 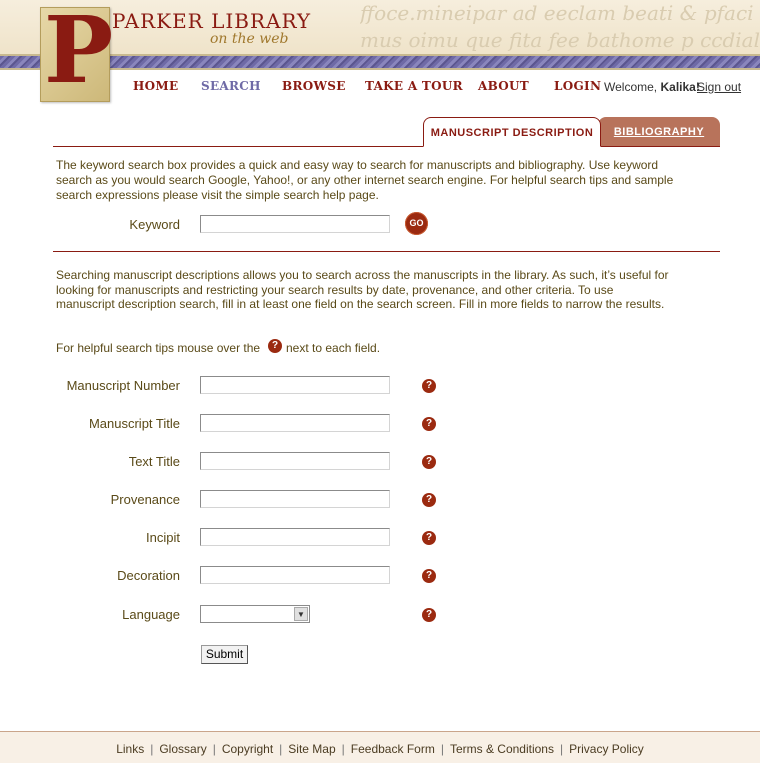 What do you see at coordinates (295, 224) in the screenshot?
I see `keyword-input` at bounding box center [295, 224].